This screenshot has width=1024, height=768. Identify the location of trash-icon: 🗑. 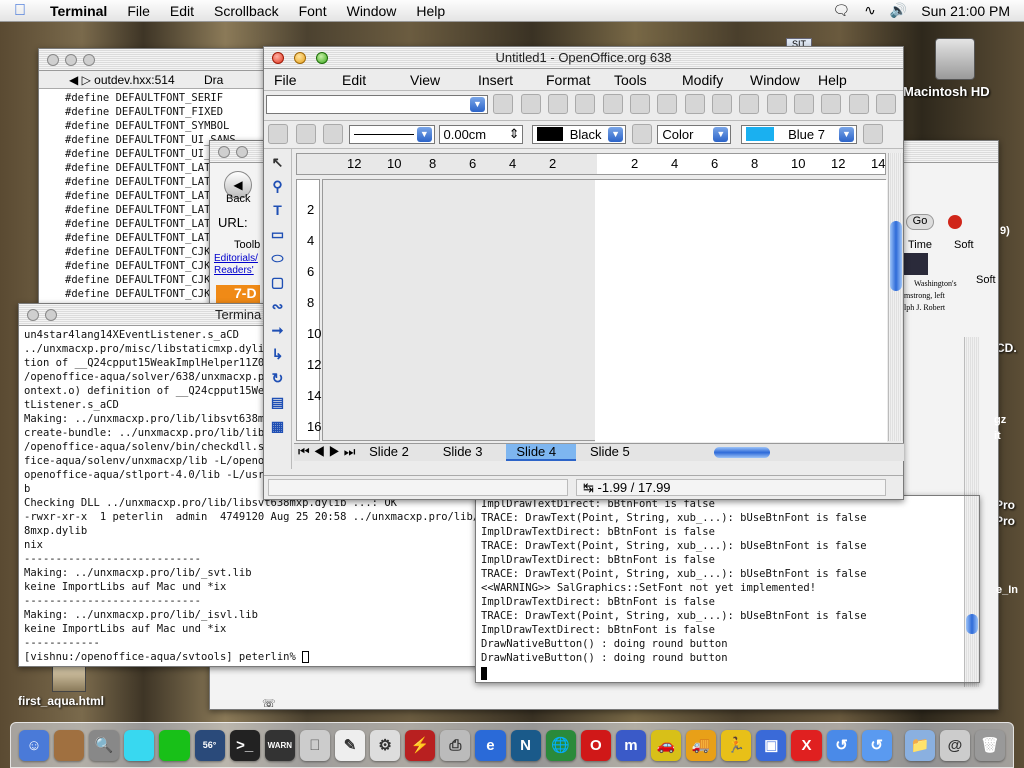
(990, 745).